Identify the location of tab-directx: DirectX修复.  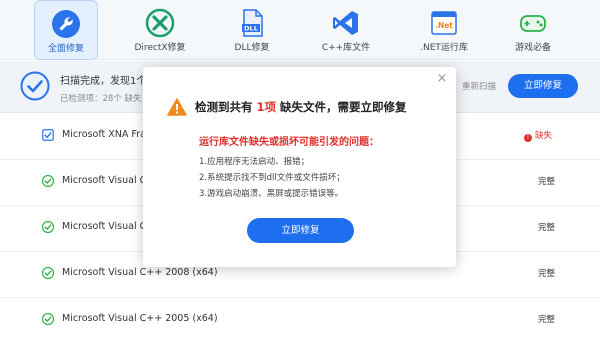
(160, 30).